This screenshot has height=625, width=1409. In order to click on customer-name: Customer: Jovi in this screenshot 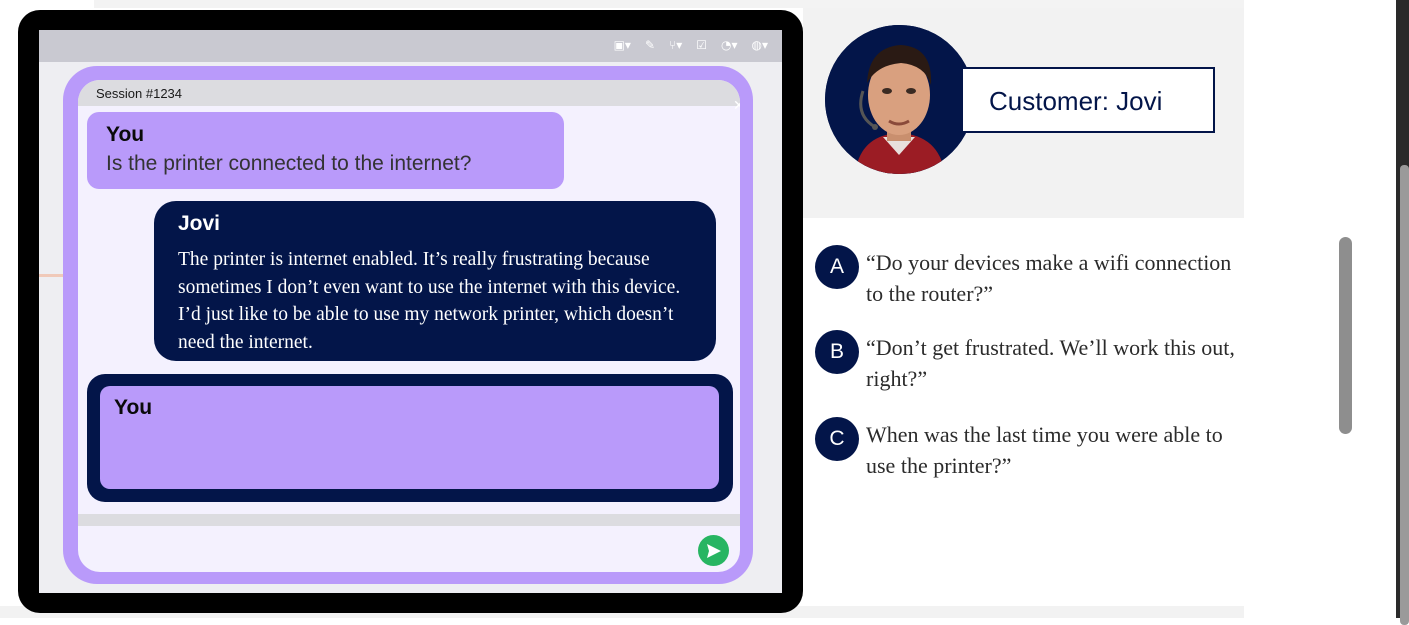, I will do `click(1076, 101)`.